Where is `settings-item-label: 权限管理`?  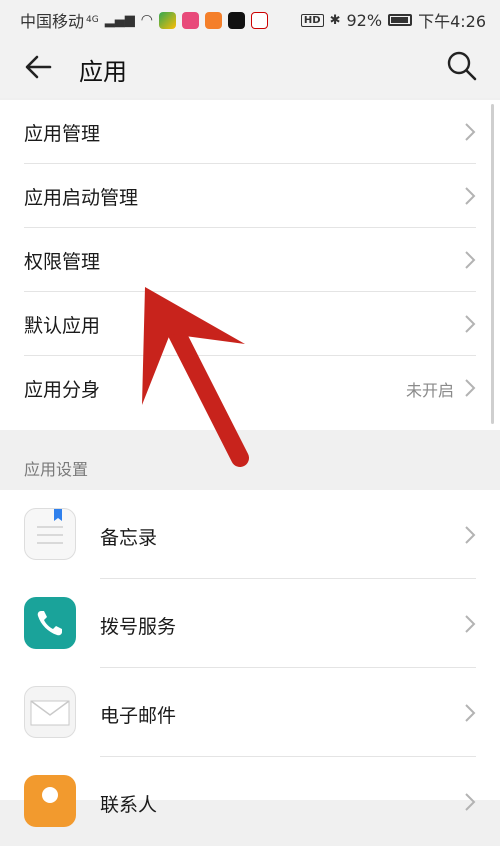 settings-item-label: 权限管理 is located at coordinates (62, 262).